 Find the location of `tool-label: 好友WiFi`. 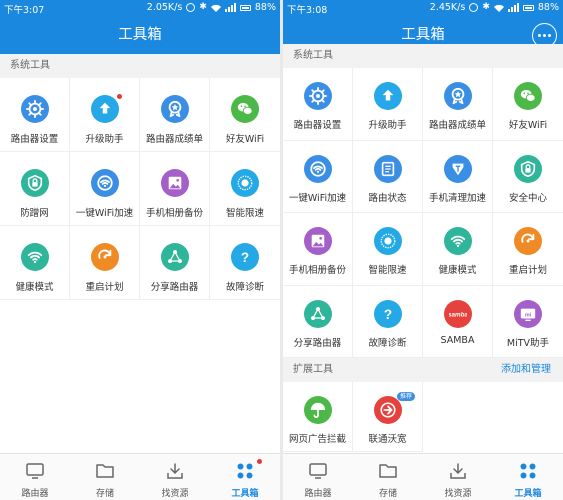

tool-label: 好友WiFi is located at coordinates (245, 139).